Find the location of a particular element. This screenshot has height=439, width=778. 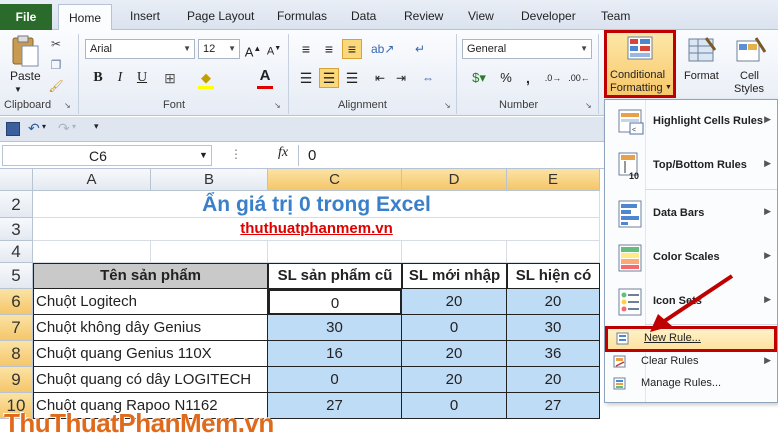

merged-link-cell: thuthuatphanmem.vn is located at coordinates (316, 229).